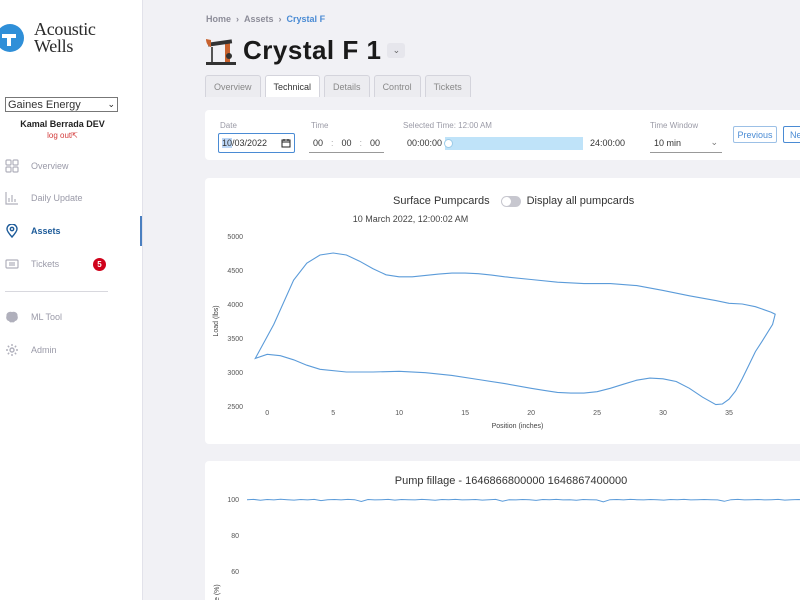  Describe the element at coordinates (12, 166) in the screenshot. I see `grid-icon` at that location.